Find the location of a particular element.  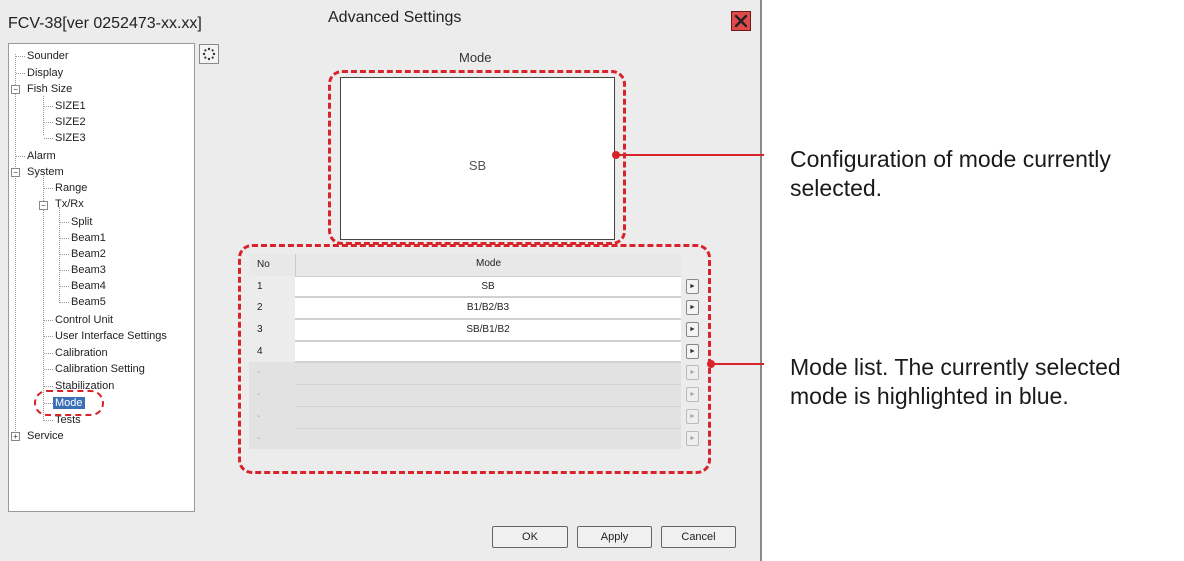

callout-config-line2: selected. is located at coordinates (836, 188).